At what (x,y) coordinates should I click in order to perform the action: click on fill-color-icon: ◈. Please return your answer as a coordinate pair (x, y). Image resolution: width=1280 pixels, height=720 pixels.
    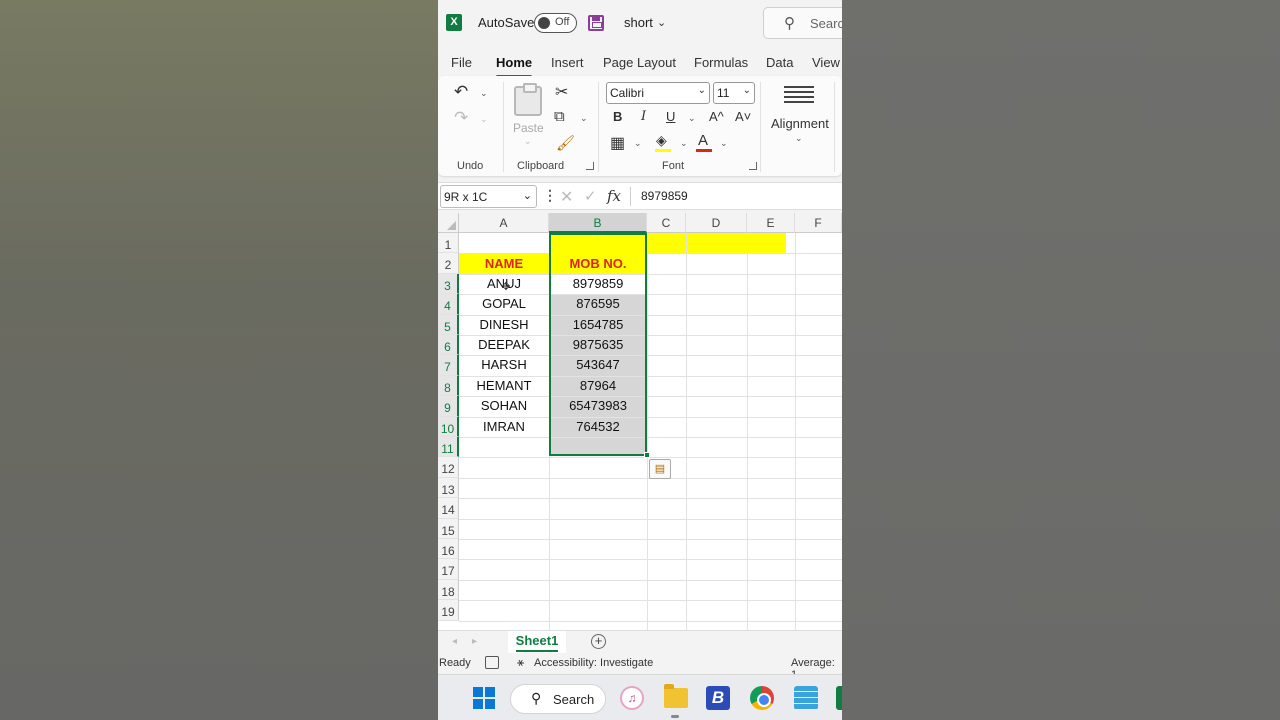
    Looking at the image, I should click on (661, 140).